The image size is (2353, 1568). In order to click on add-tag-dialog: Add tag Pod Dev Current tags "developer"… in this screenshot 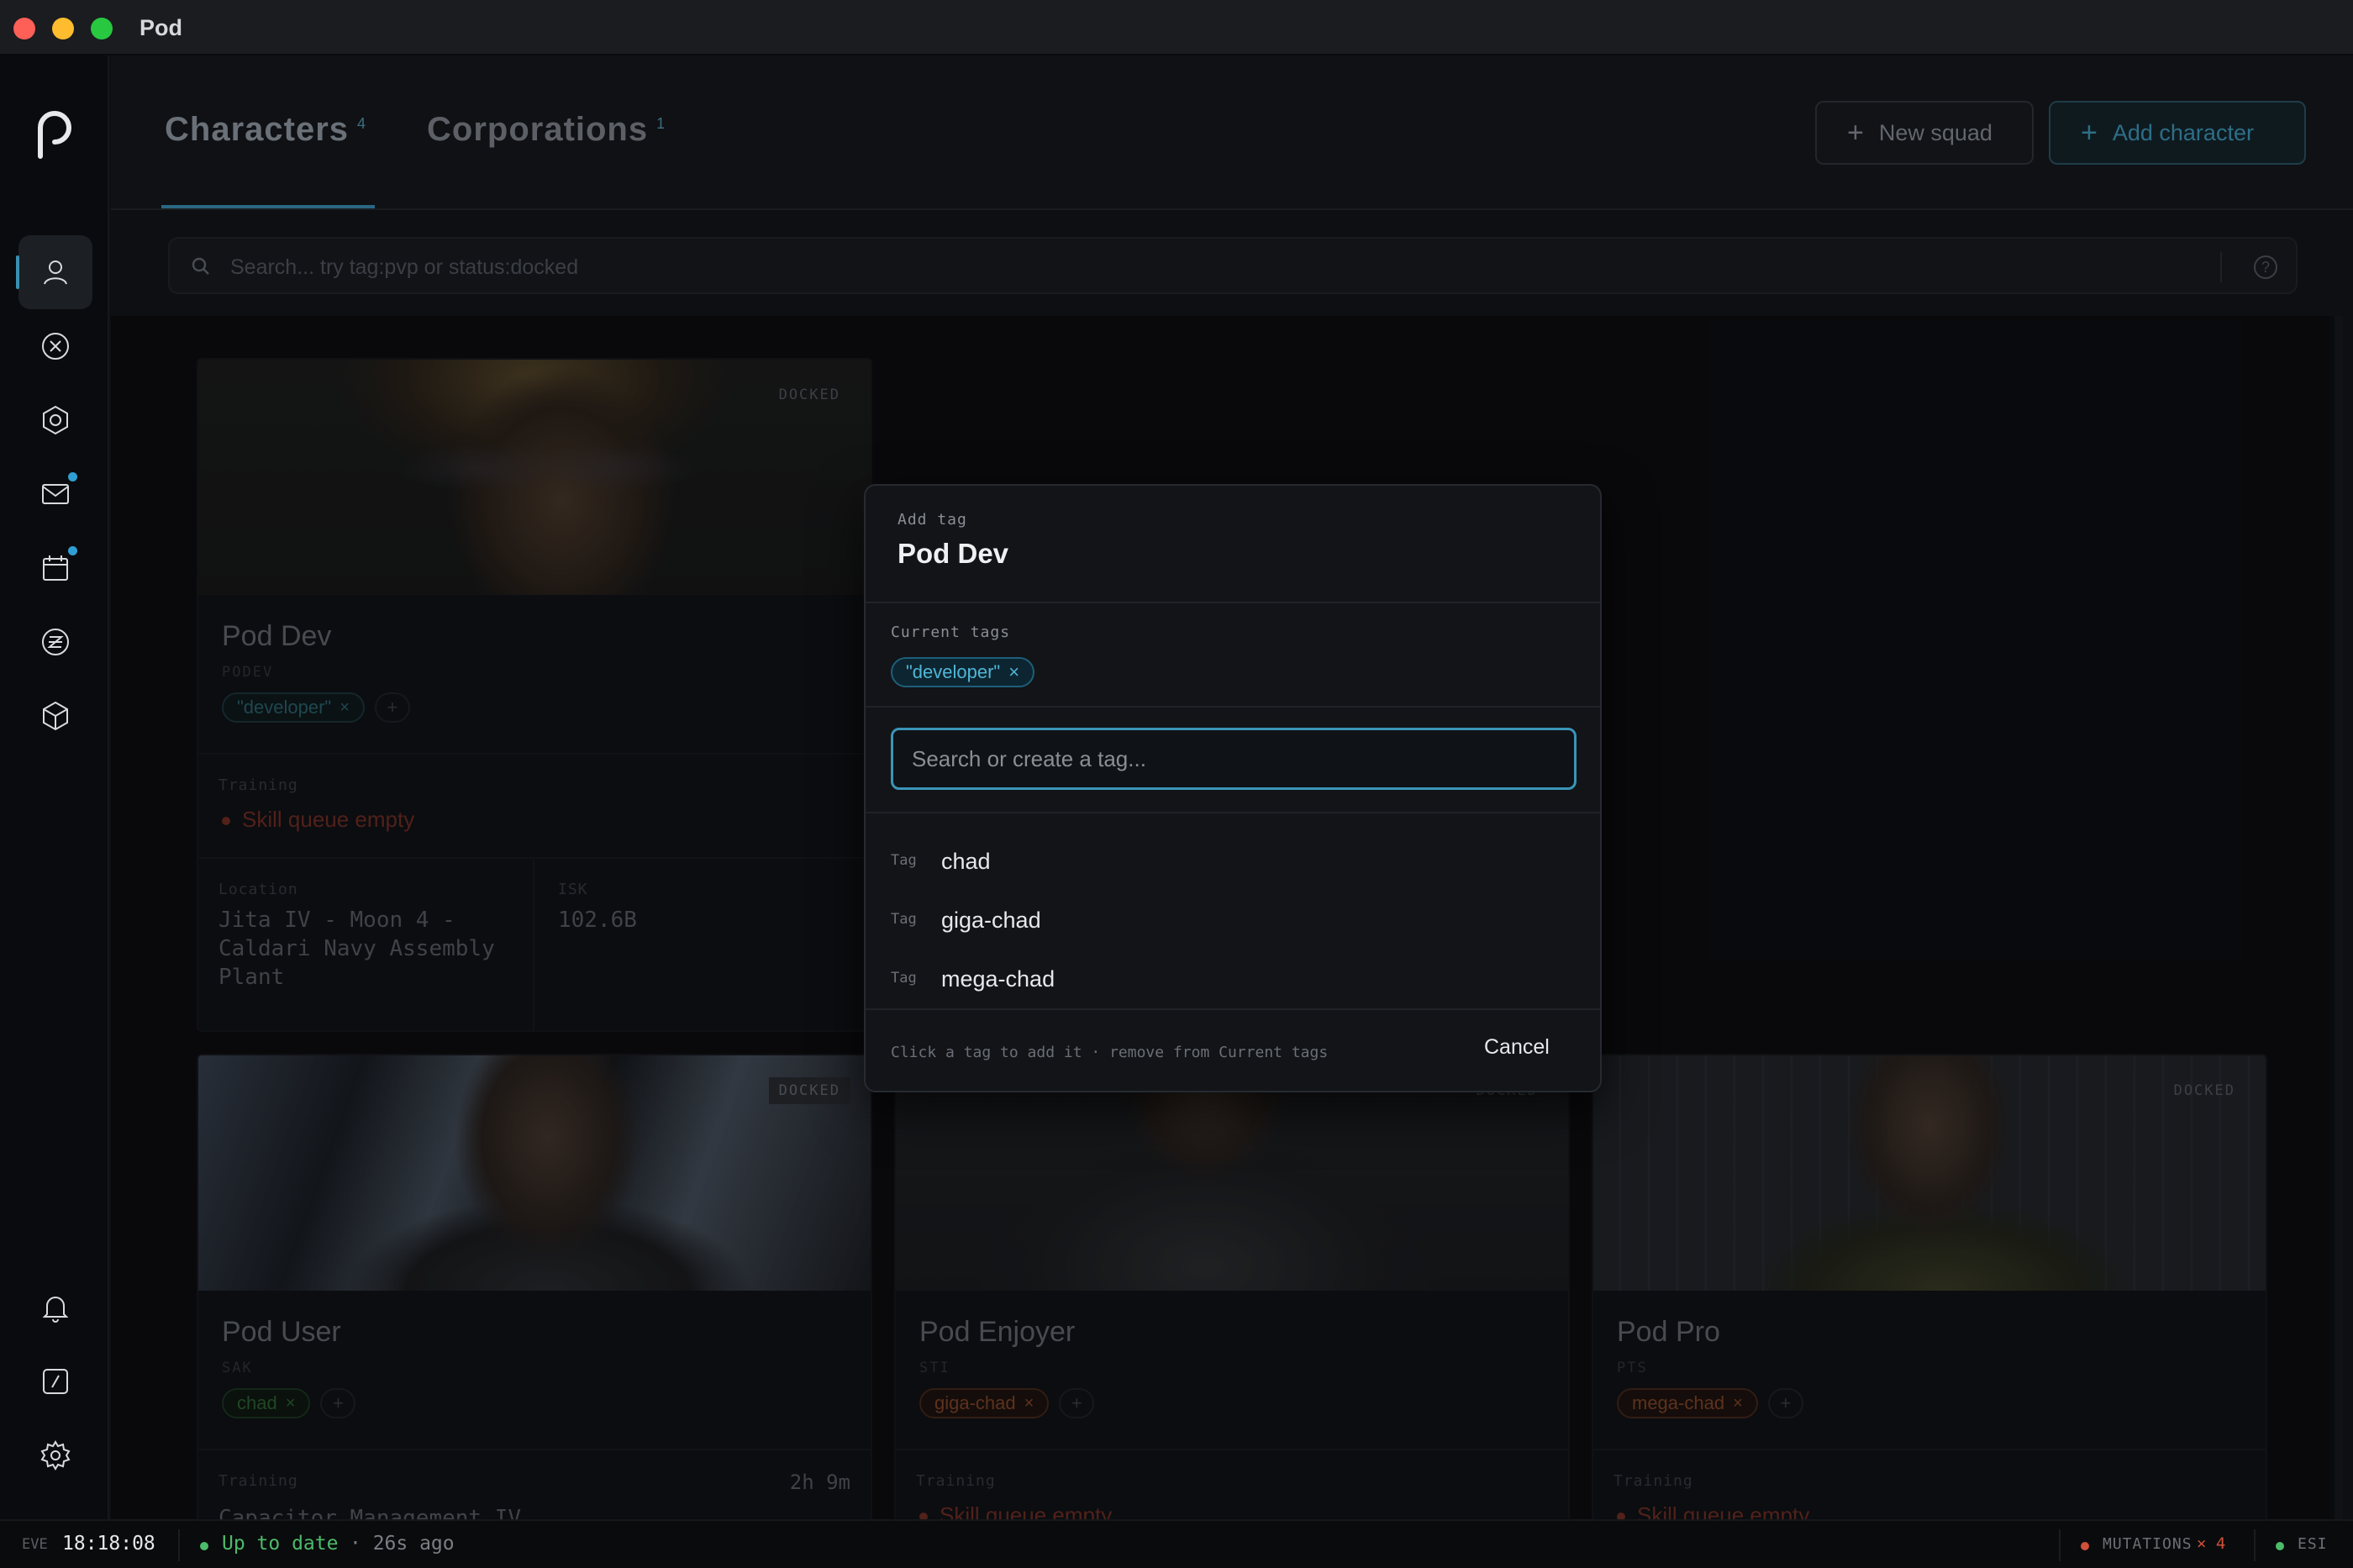, I will do `click(1233, 788)`.